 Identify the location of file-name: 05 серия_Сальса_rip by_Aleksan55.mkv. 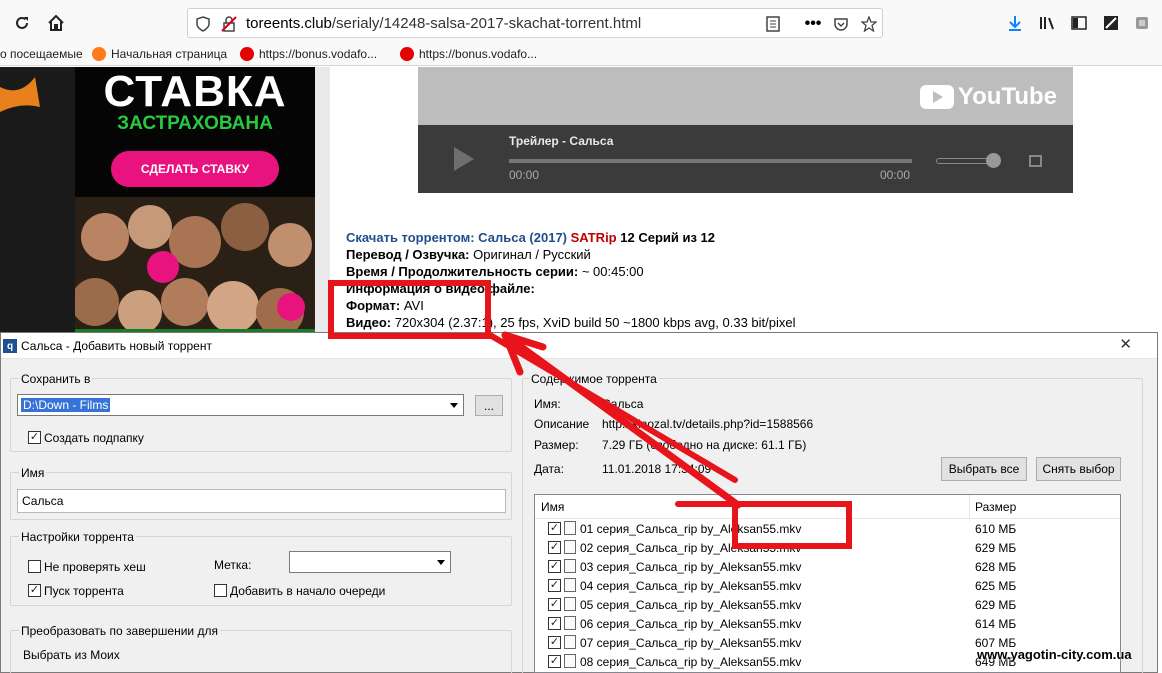
(691, 605).